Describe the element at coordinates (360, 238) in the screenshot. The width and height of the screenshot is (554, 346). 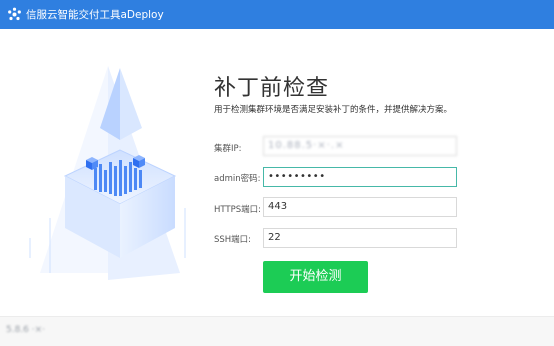
I see `ssh-port-input: 22` at that location.